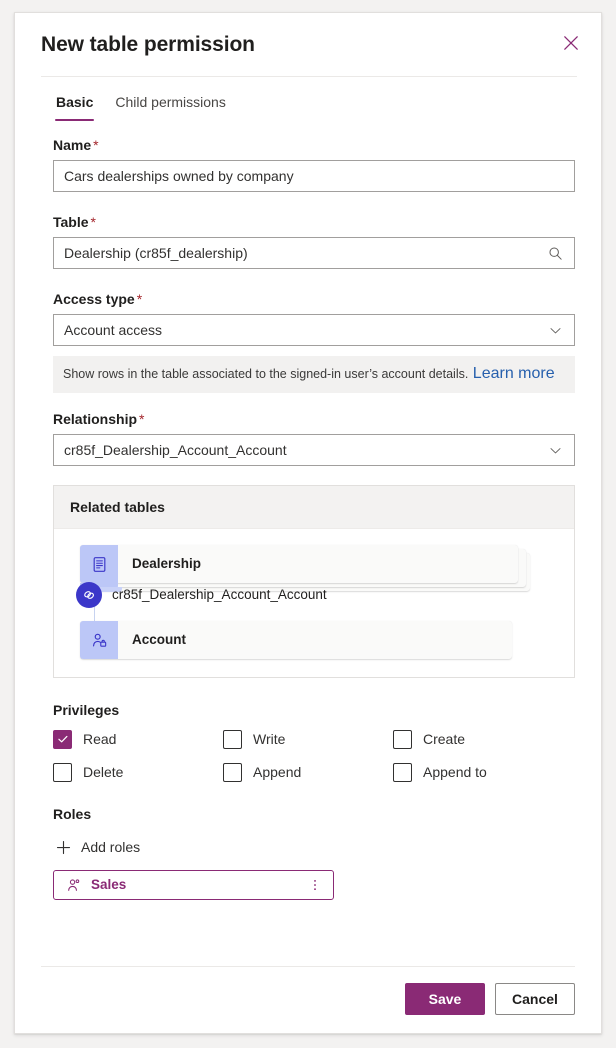 The height and width of the screenshot is (1048, 616). Describe the element at coordinates (484, 739) in the screenshot. I see `checkbox-create: Create` at that location.